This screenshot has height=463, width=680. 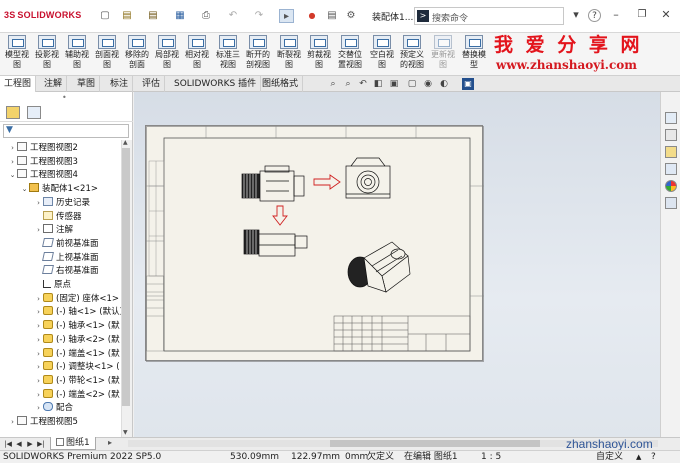 What do you see at coordinates (110, 442) in the screenshot?
I see `add-sheet-icon: ▸` at bounding box center [110, 442].